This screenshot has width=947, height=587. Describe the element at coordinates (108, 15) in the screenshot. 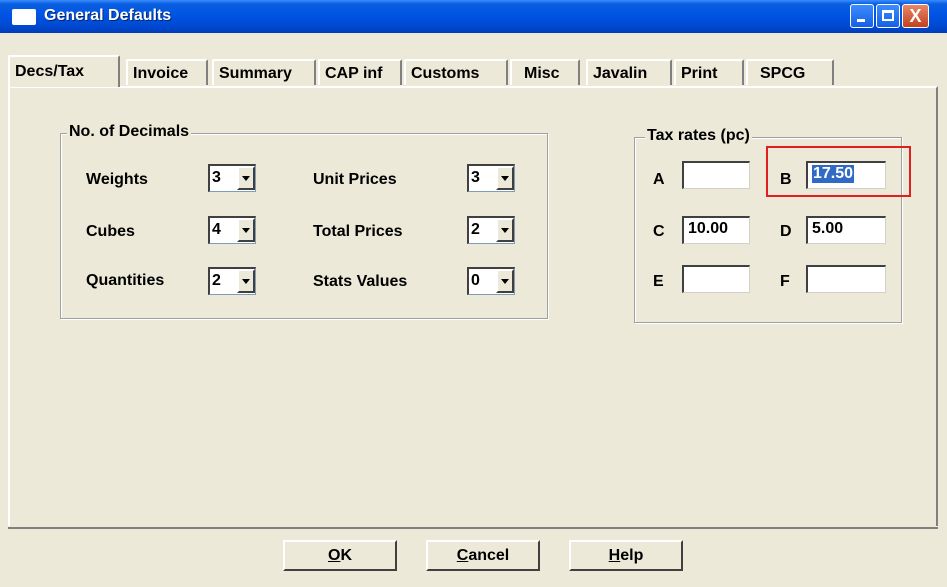

I see `window-title: General Defaults` at that location.